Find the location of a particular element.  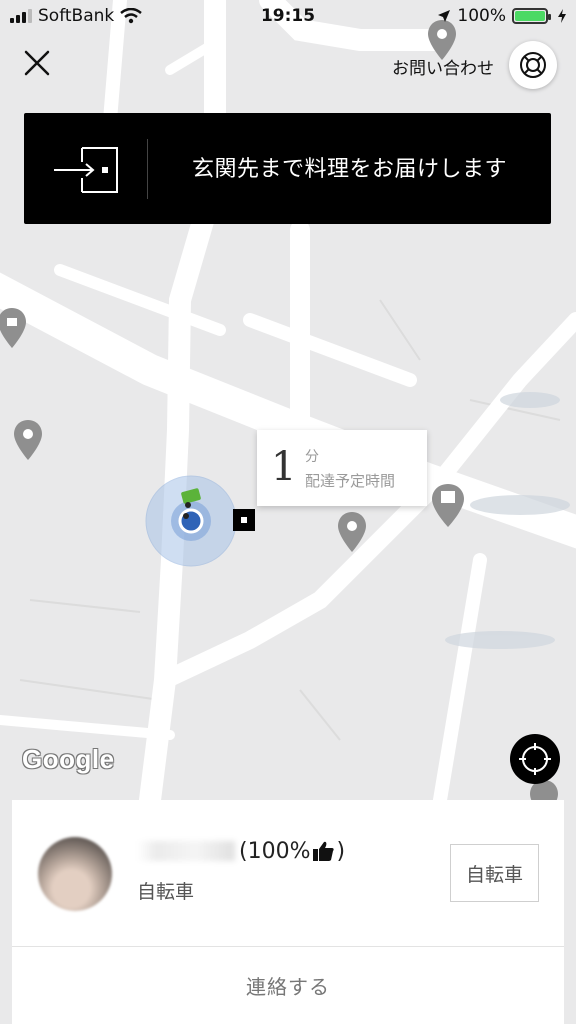

close-button is located at coordinates (37, 63).